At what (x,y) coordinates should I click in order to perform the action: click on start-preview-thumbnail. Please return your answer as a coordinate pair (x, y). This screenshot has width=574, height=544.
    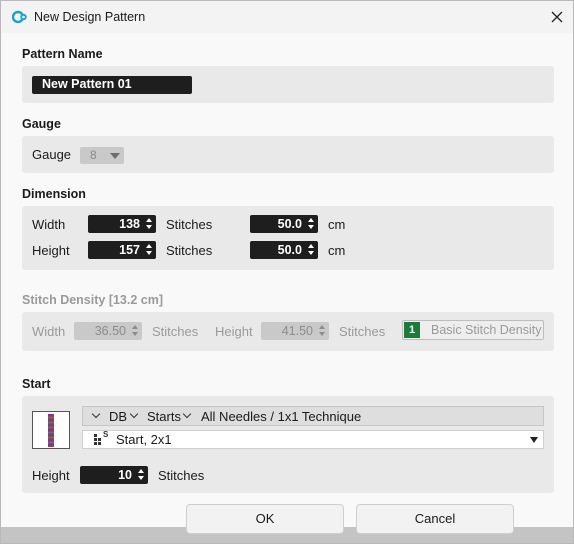
    Looking at the image, I should click on (51, 430).